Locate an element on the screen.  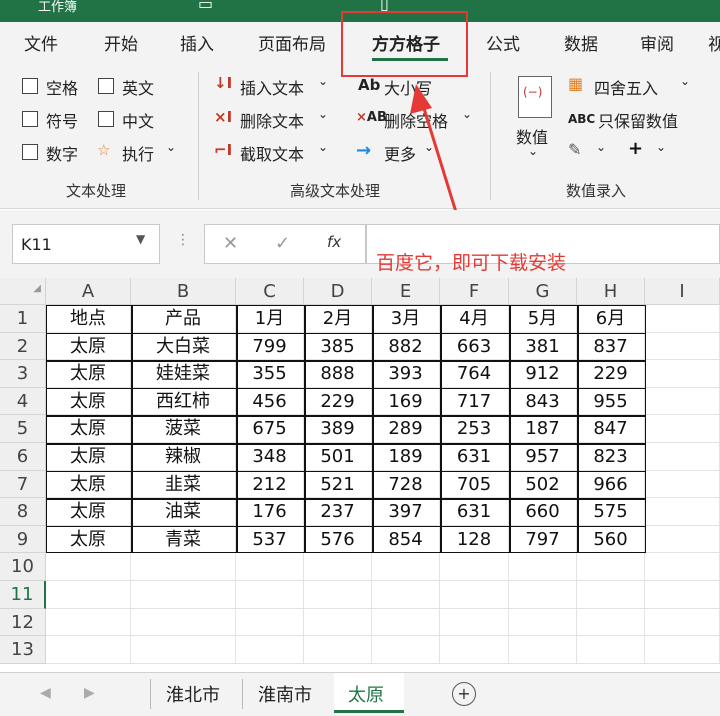
row-header: 12 is located at coordinates (23, 622).